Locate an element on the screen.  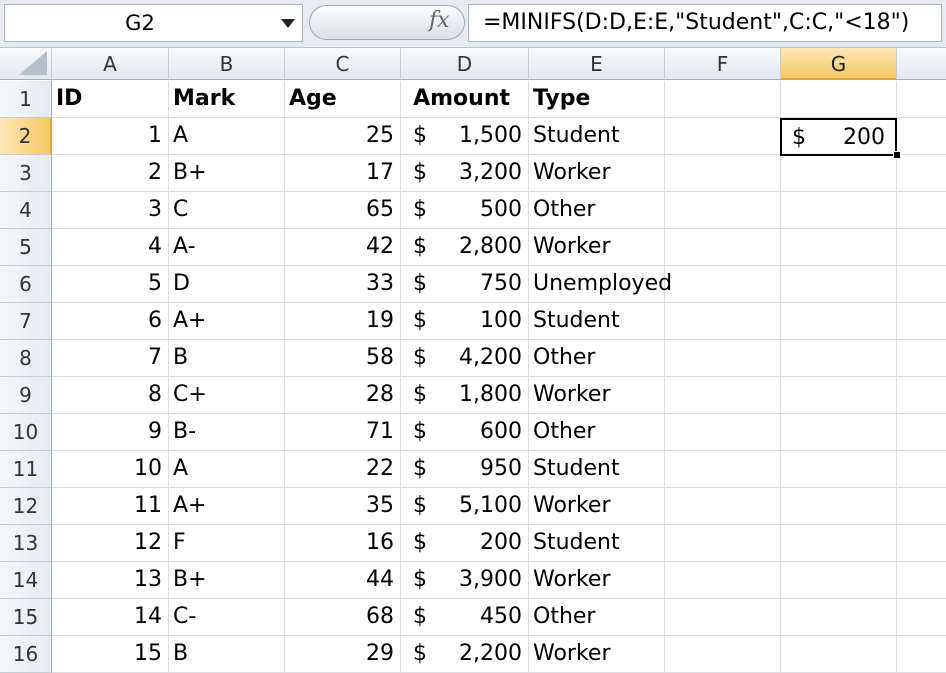
grid-cell: 5 is located at coordinates (110, 284).